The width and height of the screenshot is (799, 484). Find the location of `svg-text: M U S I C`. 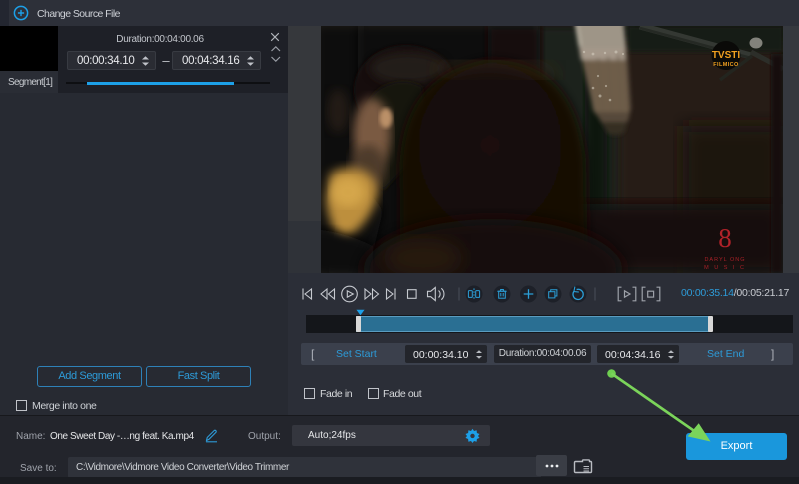

svg-text: M U S I C is located at coordinates (725, 268).